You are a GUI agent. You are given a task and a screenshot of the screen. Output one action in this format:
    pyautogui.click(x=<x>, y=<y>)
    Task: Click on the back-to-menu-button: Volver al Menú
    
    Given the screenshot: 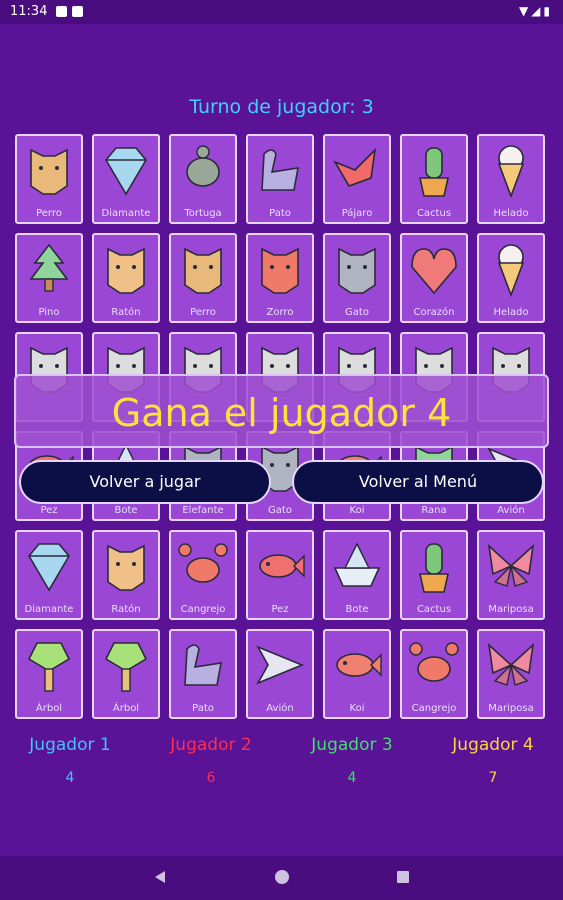 What is the action you would take?
    pyautogui.click(x=418, y=482)
    